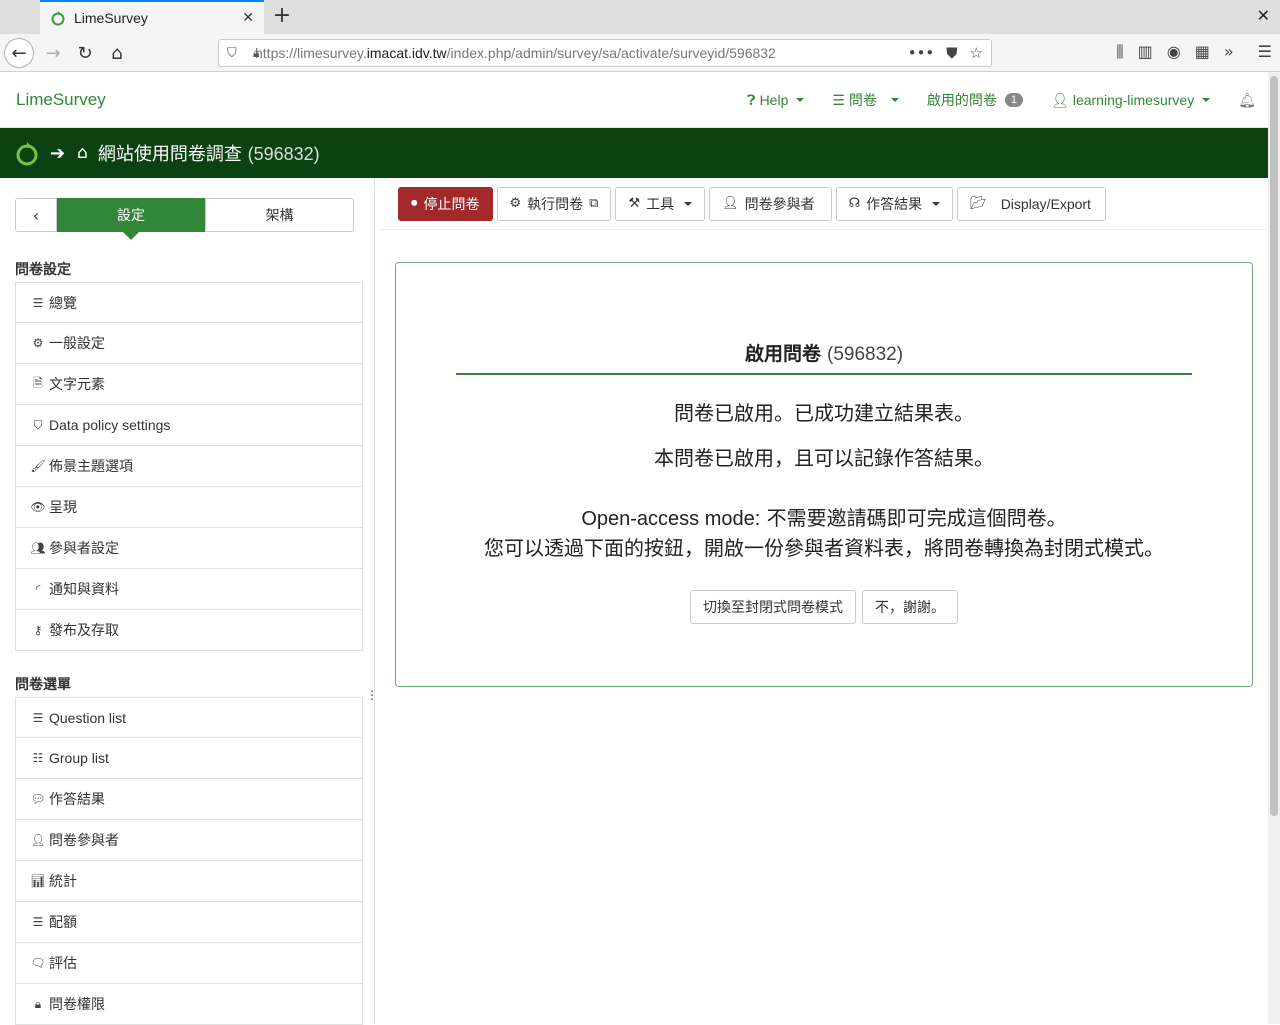  I want to click on browser-tab-title: LimeSurvey, so click(111, 18).